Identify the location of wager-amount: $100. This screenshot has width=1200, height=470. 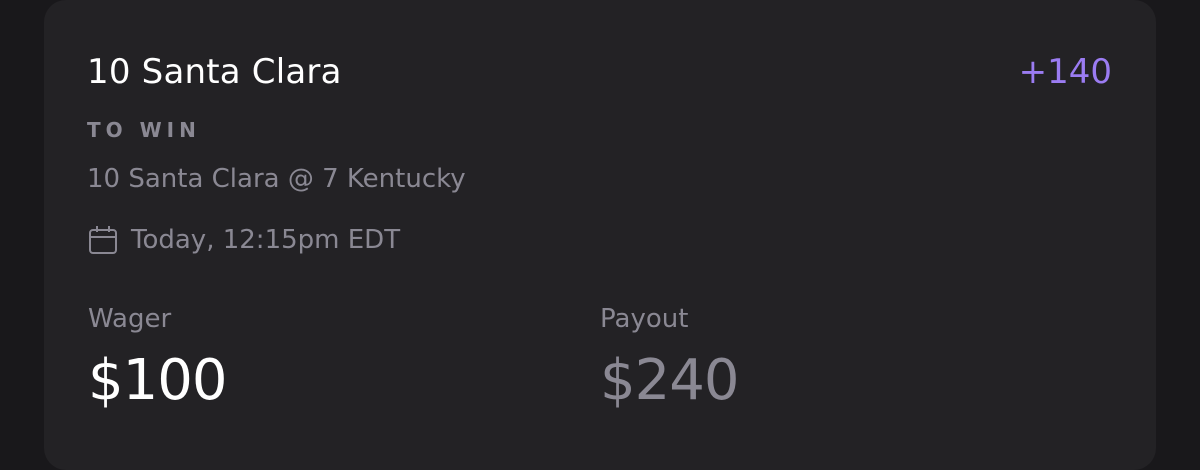
(158, 380).